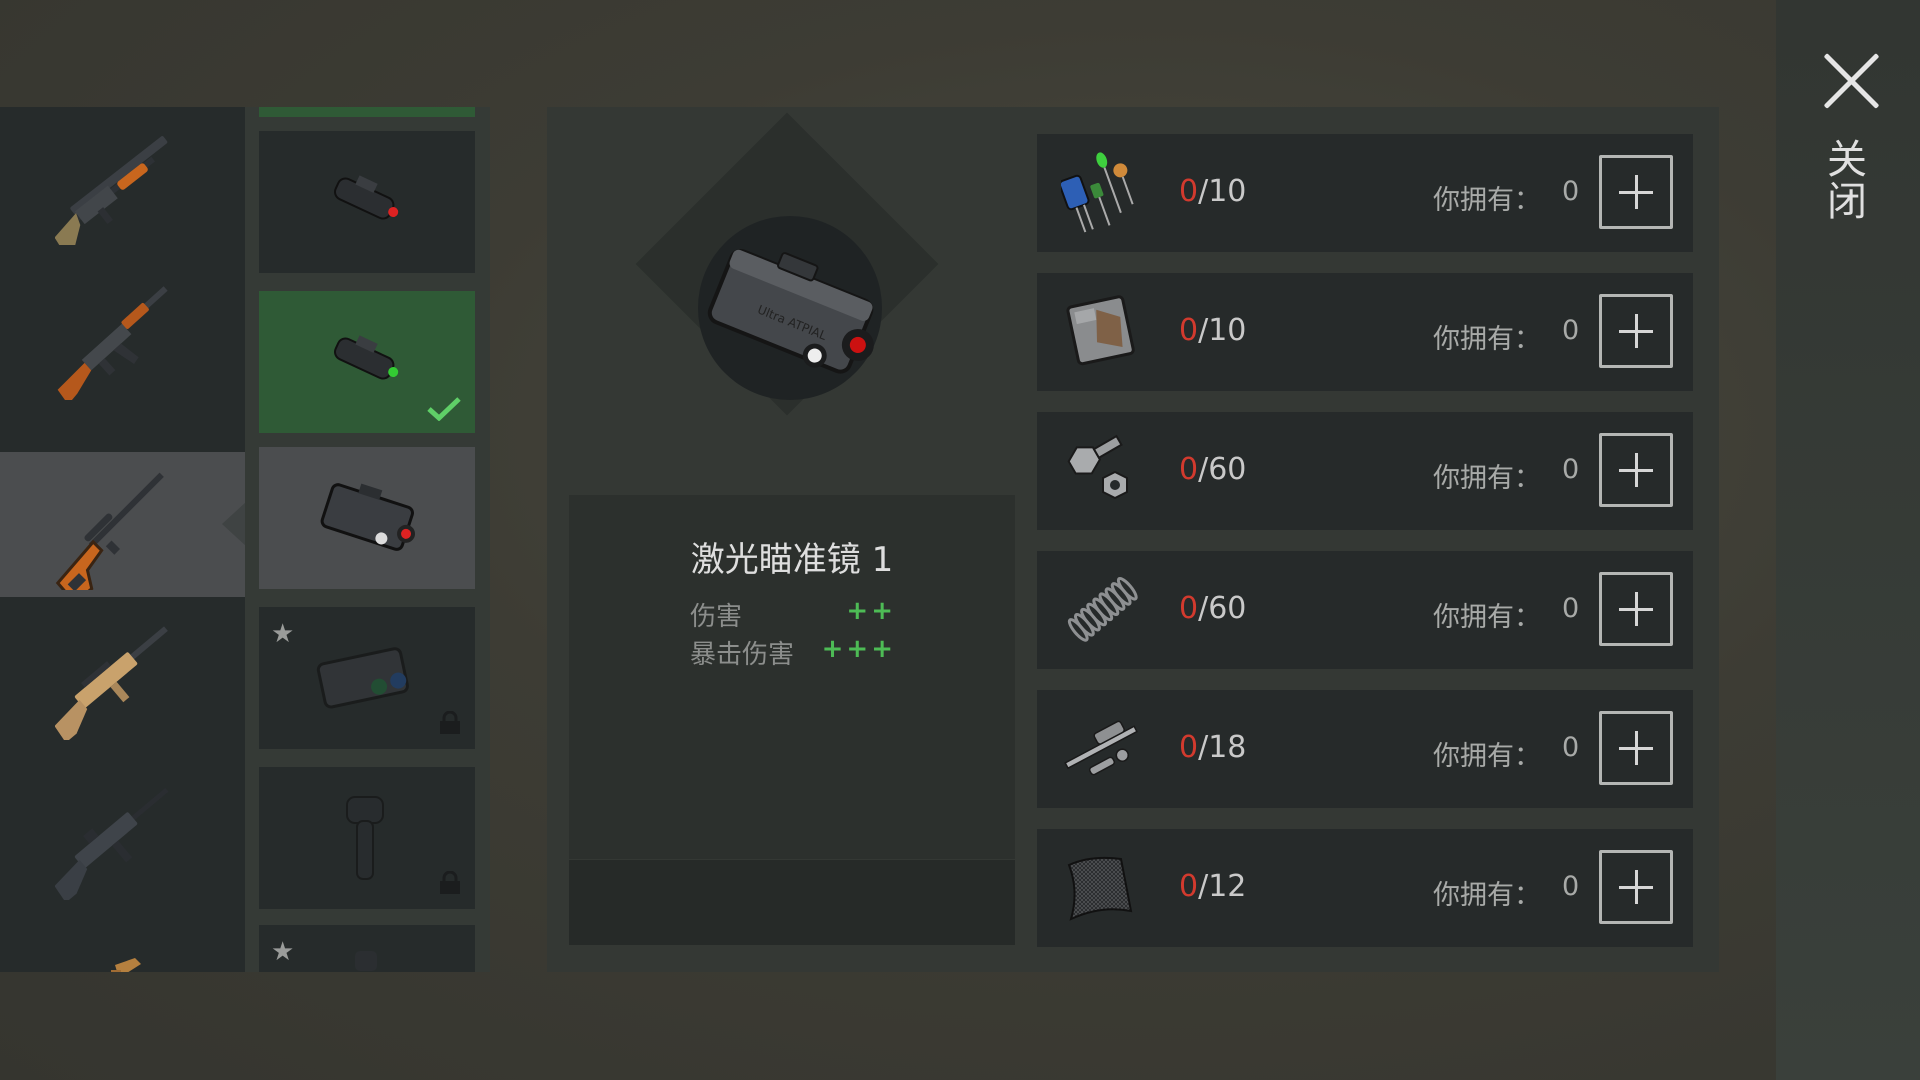  What do you see at coordinates (716, 617) in the screenshot?
I see `stat-label: 伤害` at bounding box center [716, 617].